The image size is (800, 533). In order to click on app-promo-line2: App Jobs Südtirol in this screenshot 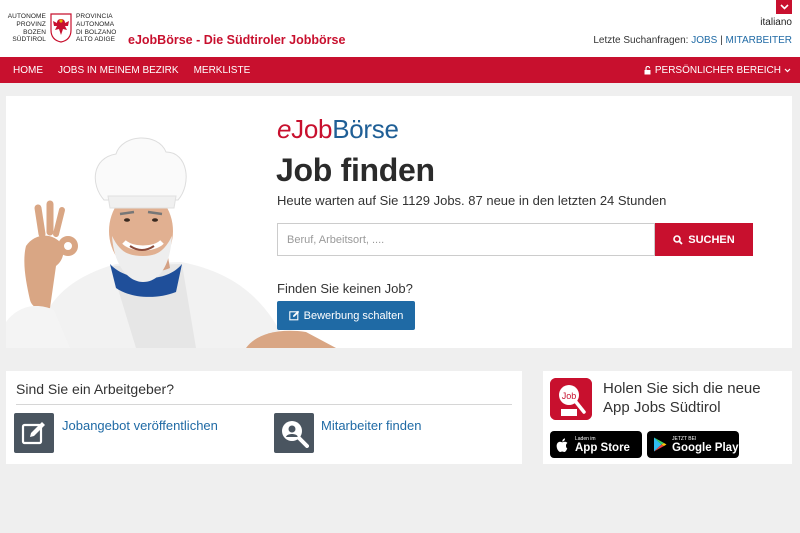, I will do `click(662, 407)`.